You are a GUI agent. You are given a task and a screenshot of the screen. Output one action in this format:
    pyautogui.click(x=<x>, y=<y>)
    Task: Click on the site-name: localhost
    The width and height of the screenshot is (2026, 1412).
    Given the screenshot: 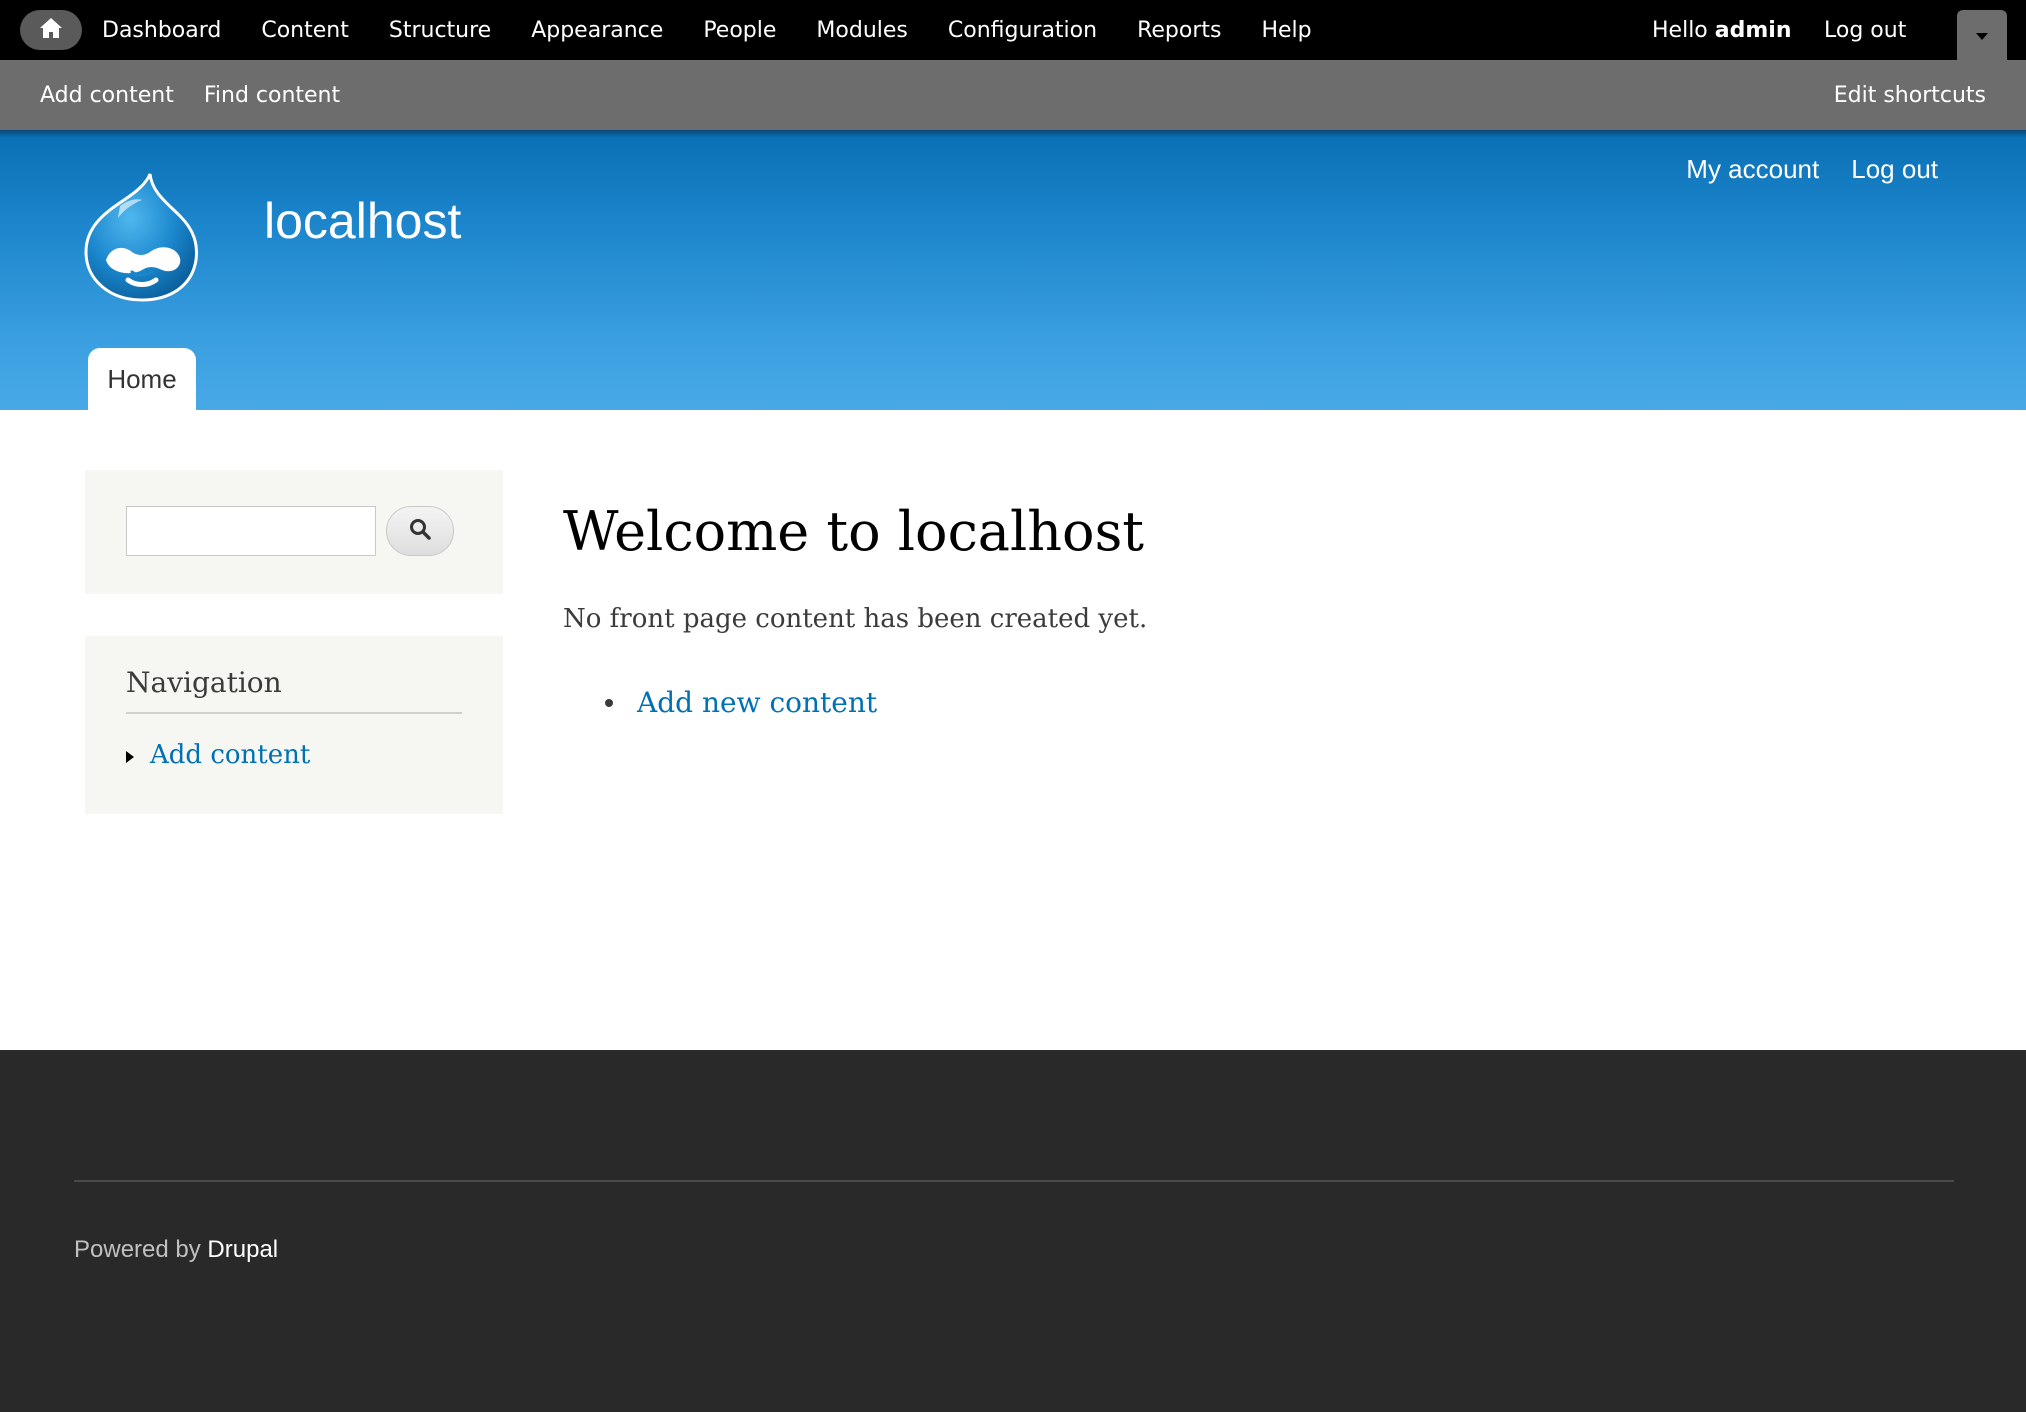 What is the action you would take?
    pyautogui.click(x=362, y=221)
    